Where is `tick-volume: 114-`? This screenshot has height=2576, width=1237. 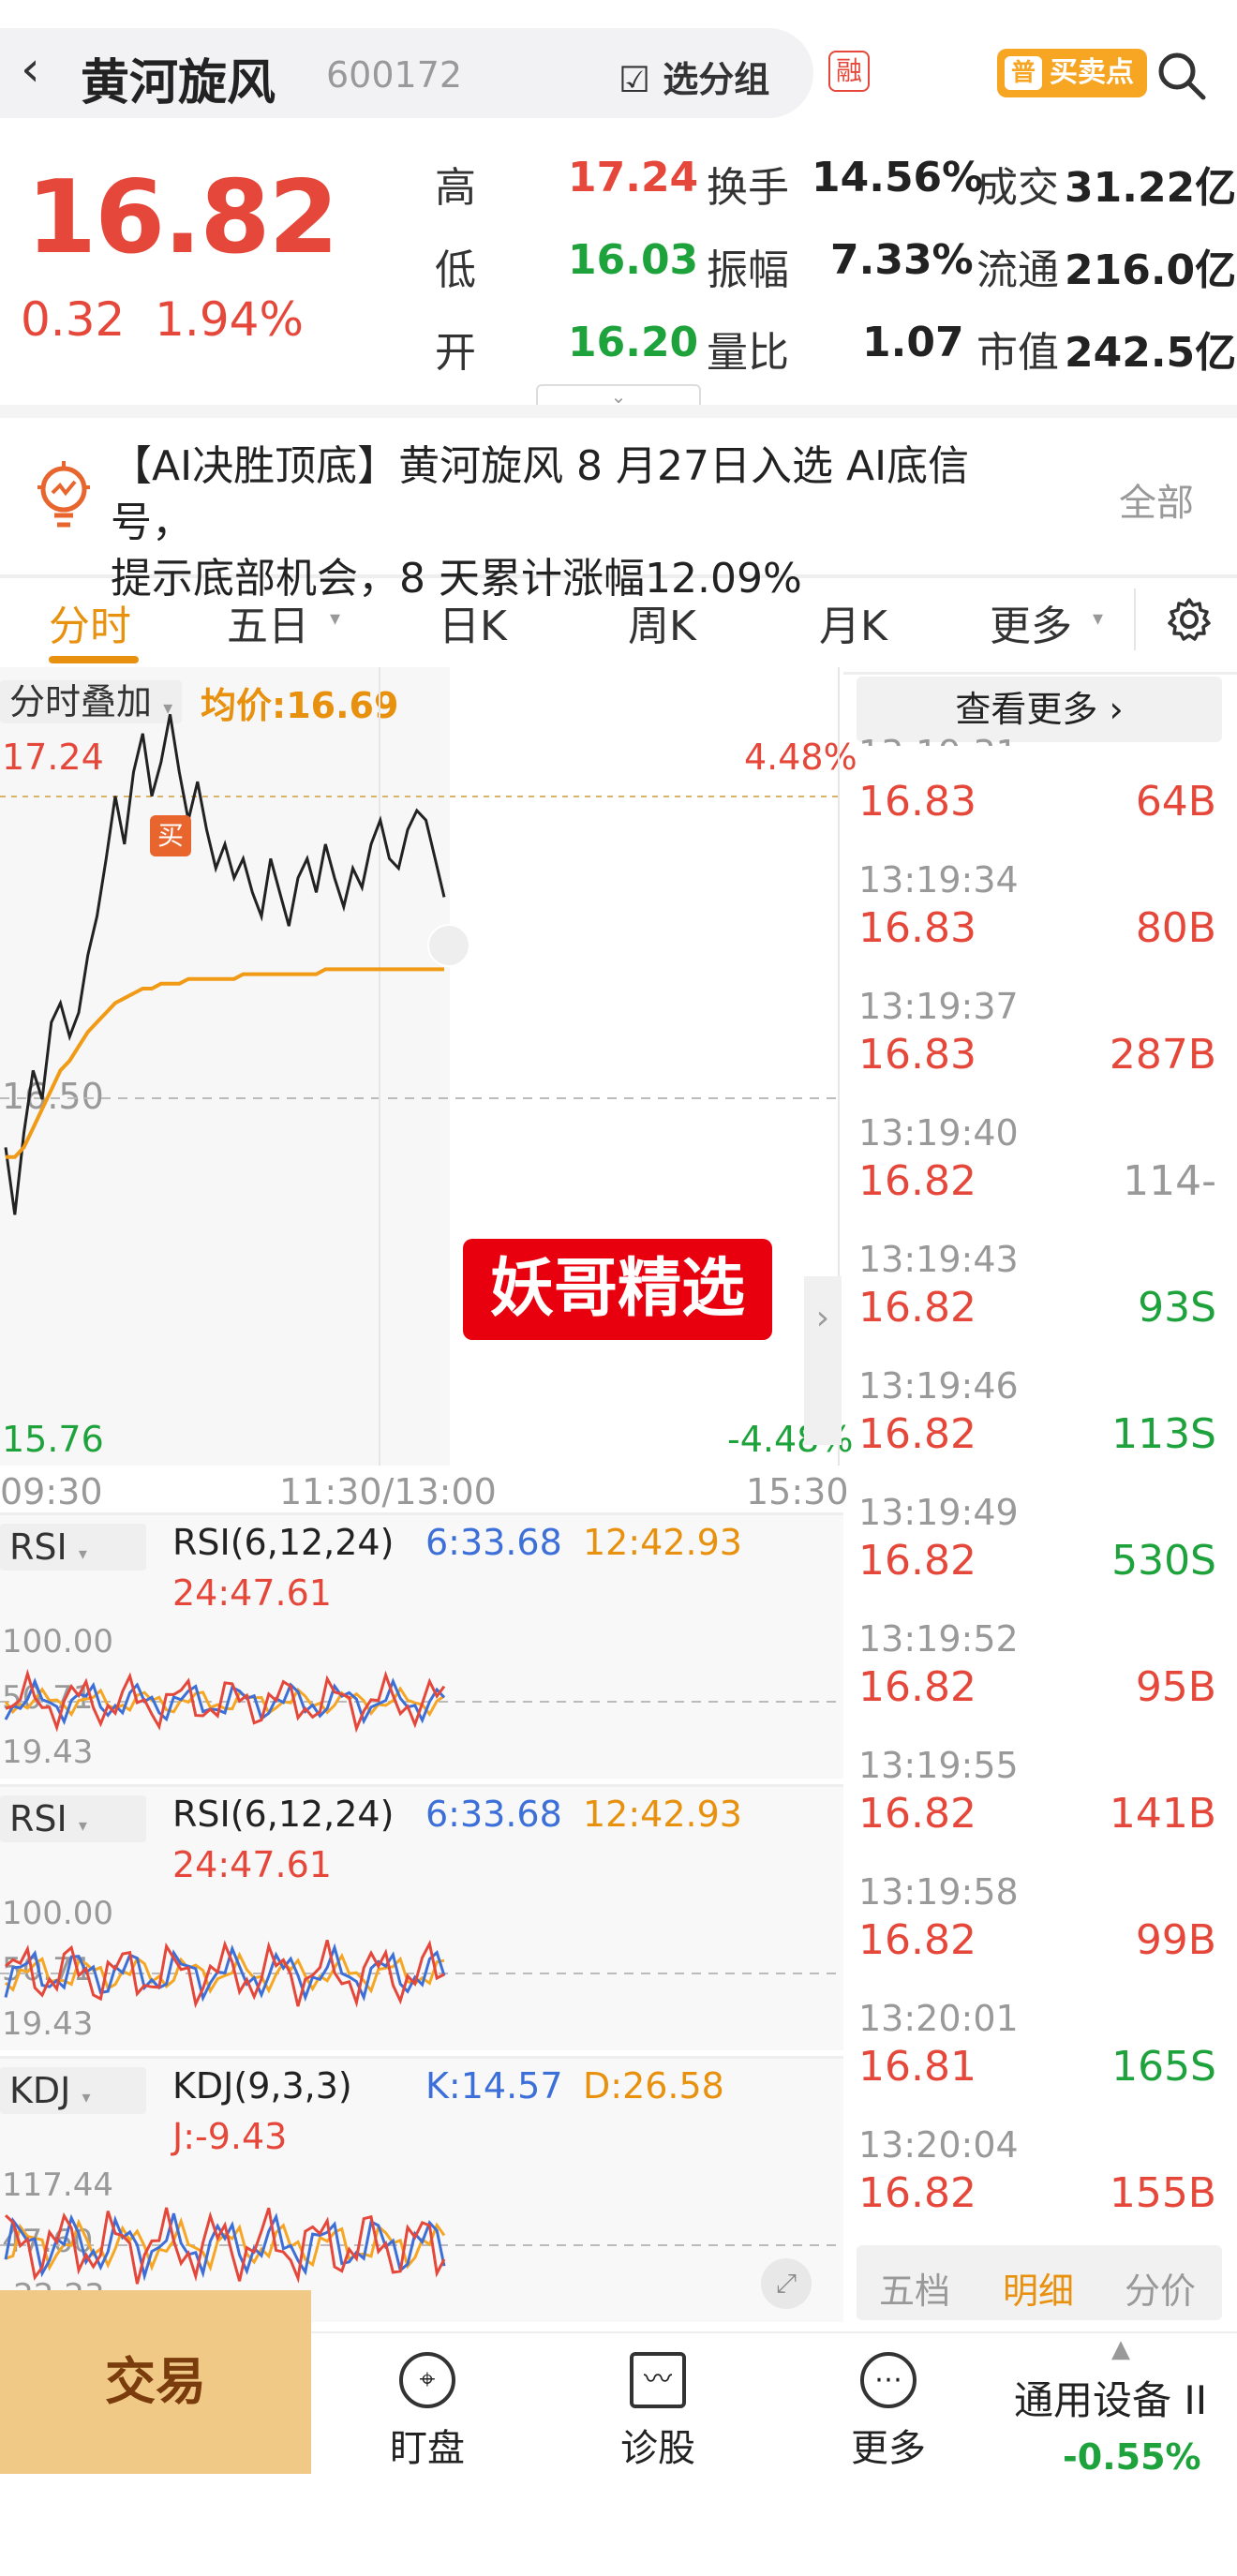
tick-volume: 114- is located at coordinates (1170, 1181).